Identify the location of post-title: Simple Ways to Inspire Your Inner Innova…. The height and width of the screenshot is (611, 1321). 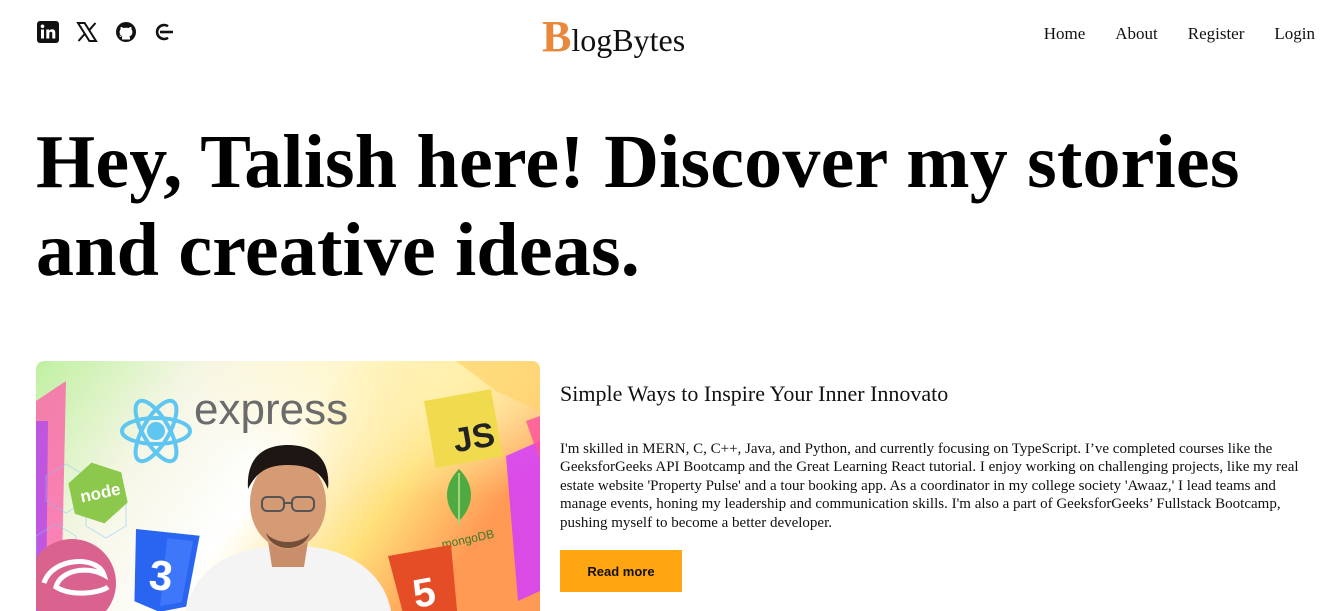
(932, 394).